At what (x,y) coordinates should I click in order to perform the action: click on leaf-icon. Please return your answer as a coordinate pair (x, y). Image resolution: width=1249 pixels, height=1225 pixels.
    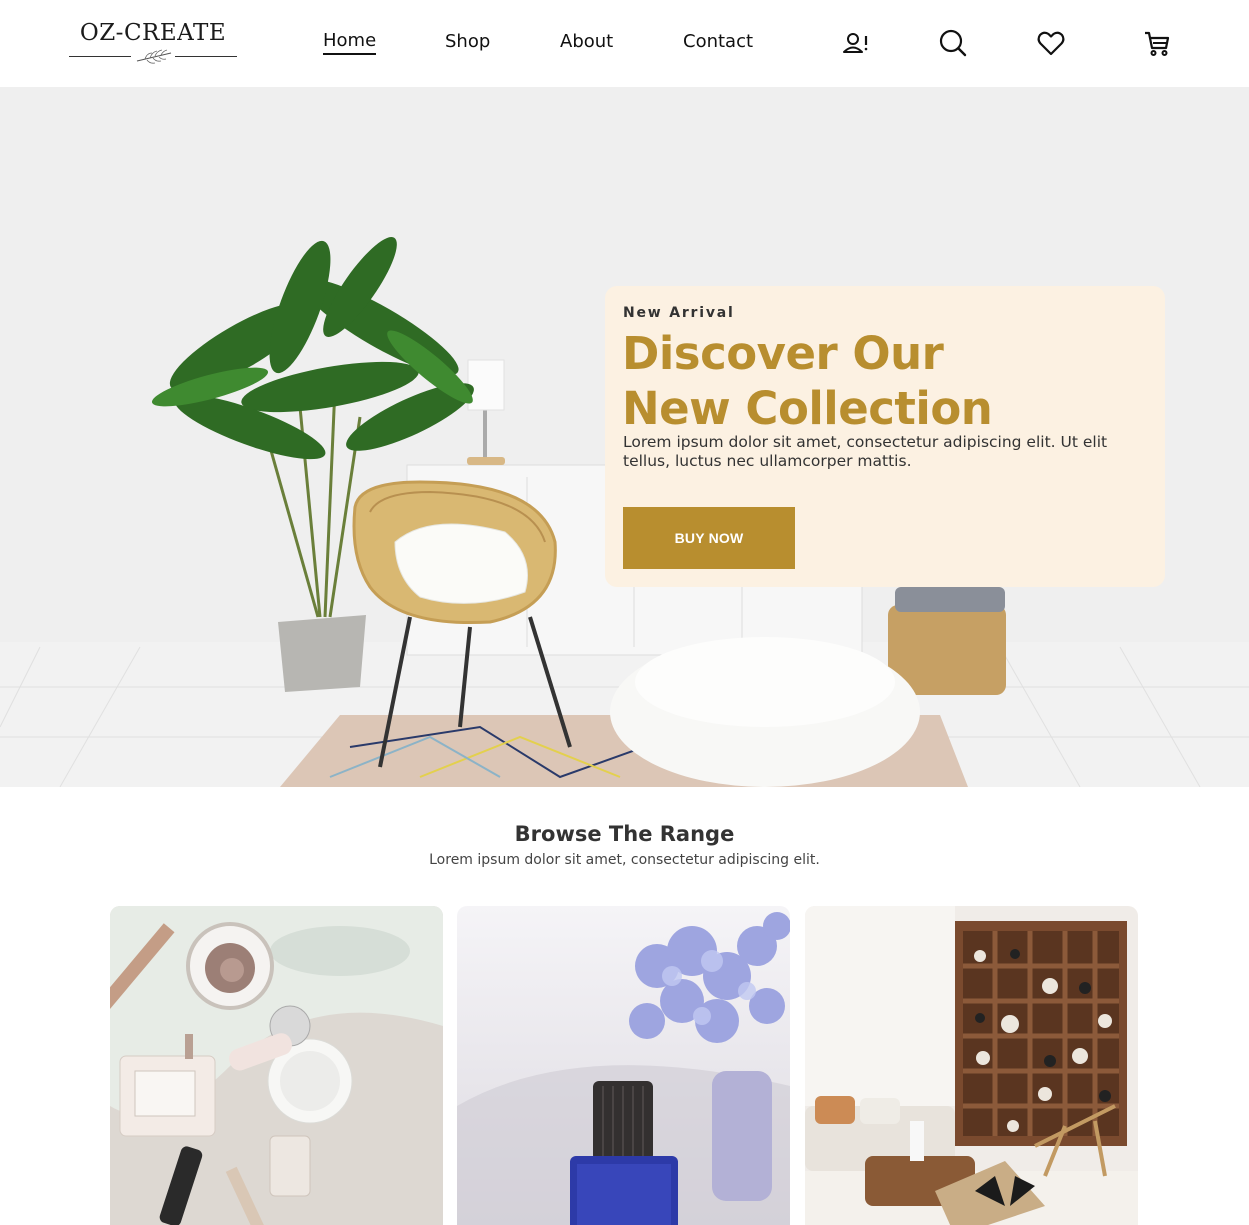
    Looking at the image, I should click on (154, 56).